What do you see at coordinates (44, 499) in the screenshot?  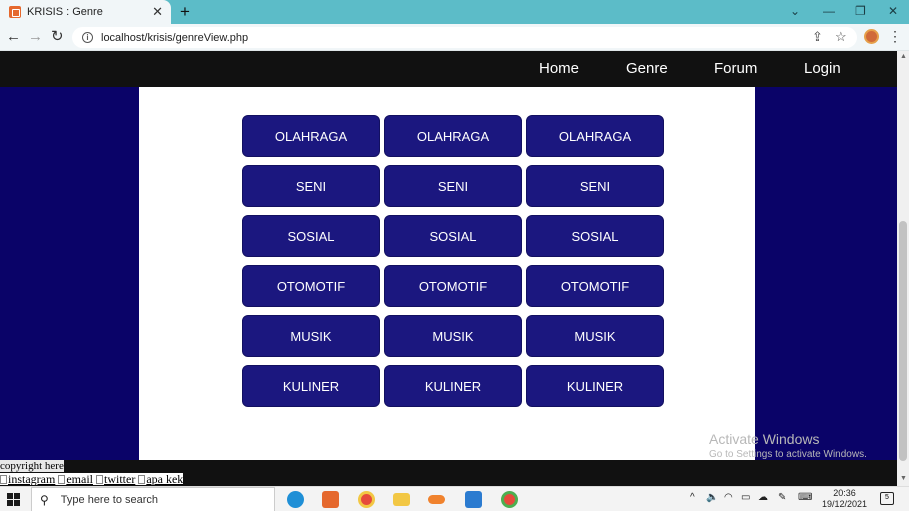 I see `search-icon: ⚲` at bounding box center [44, 499].